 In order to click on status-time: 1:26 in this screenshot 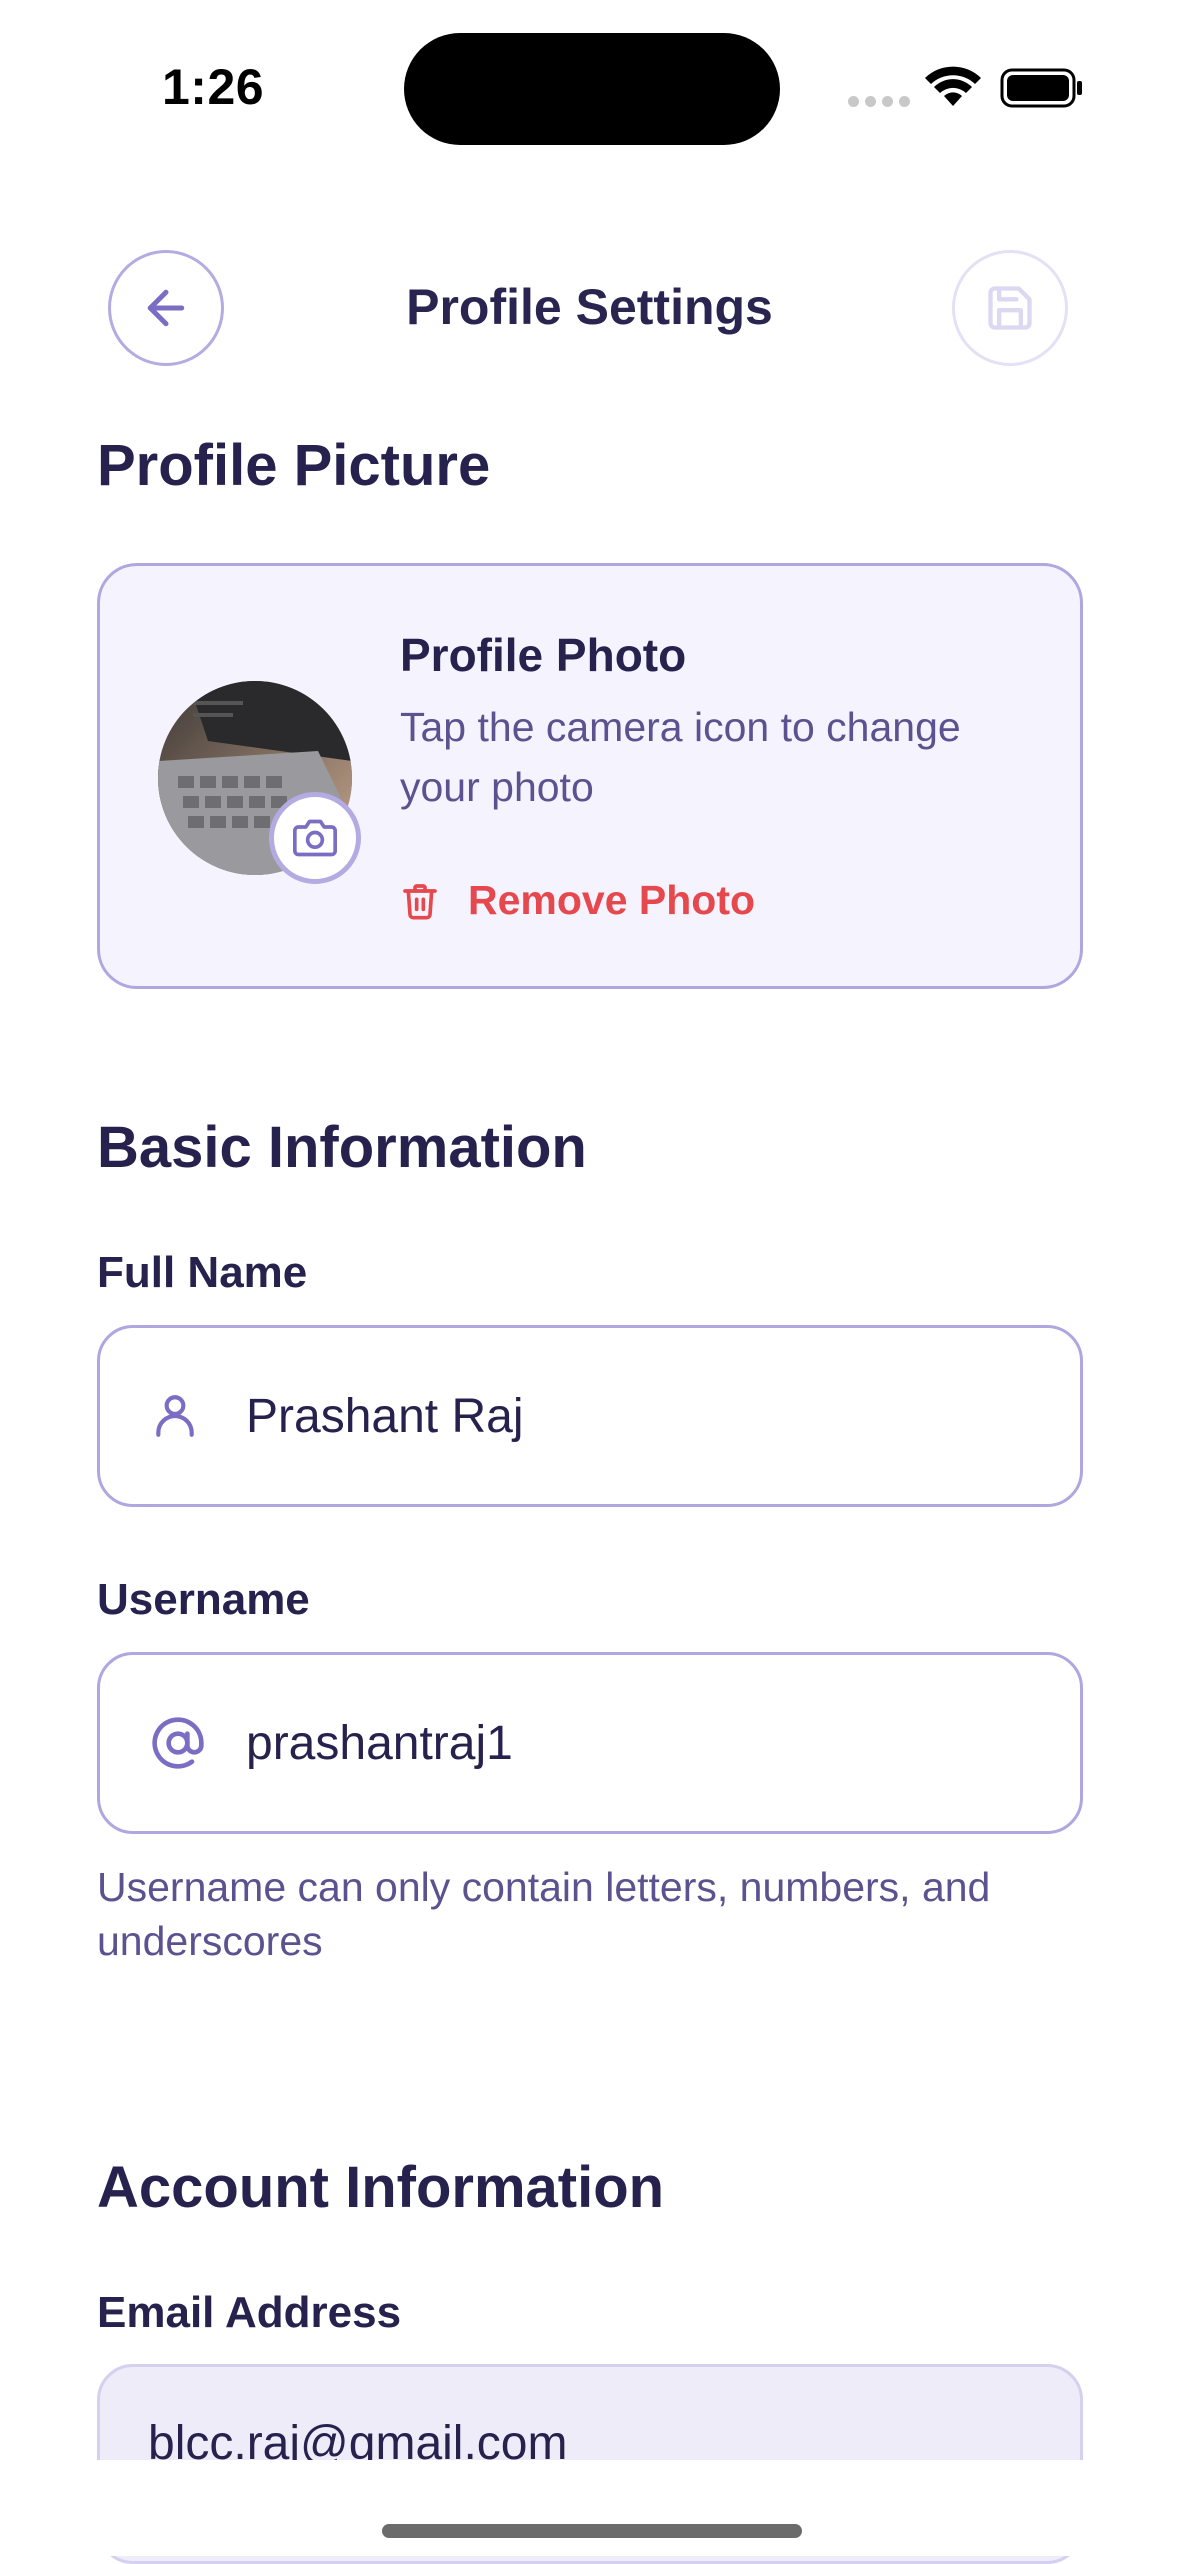, I will do `click(213, 87)`.